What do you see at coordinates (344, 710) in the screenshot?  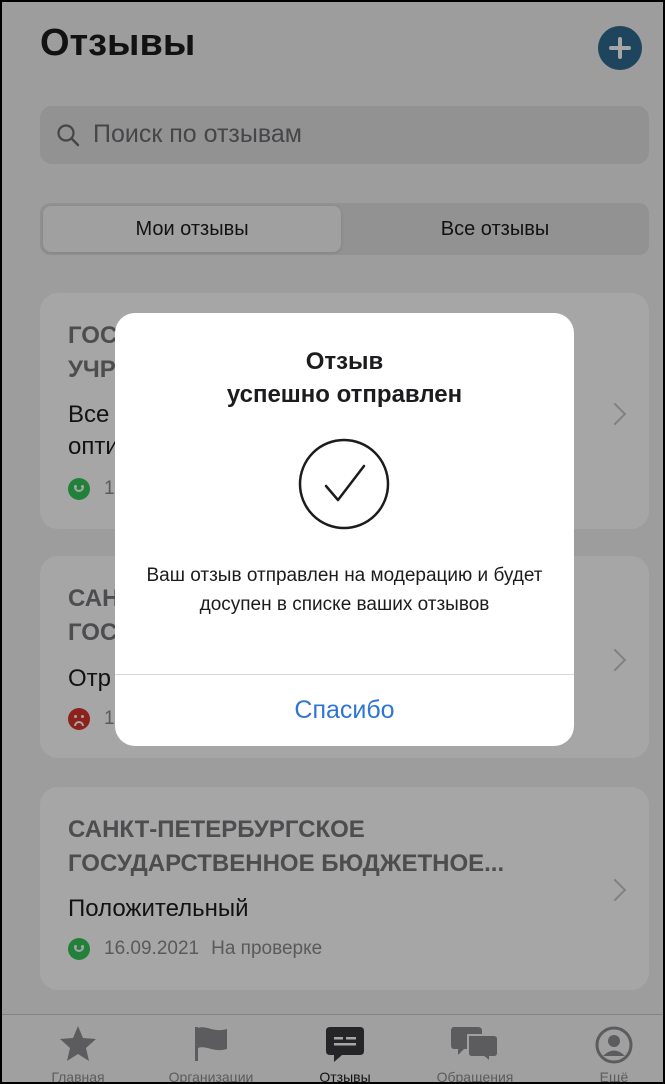 I see `thanks-button: Спасибо` at bounding box center [344, 710].